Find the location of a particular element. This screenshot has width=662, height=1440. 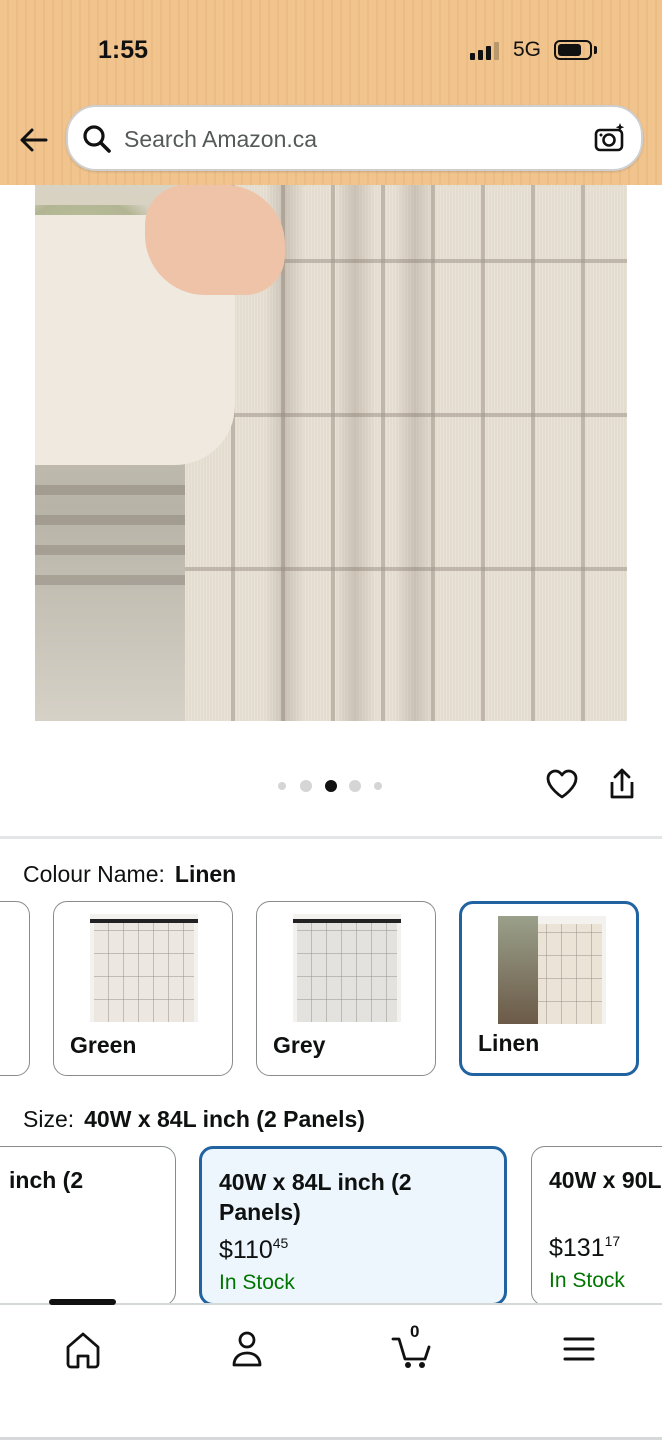

search-icon is located at coordinates (97, 139).